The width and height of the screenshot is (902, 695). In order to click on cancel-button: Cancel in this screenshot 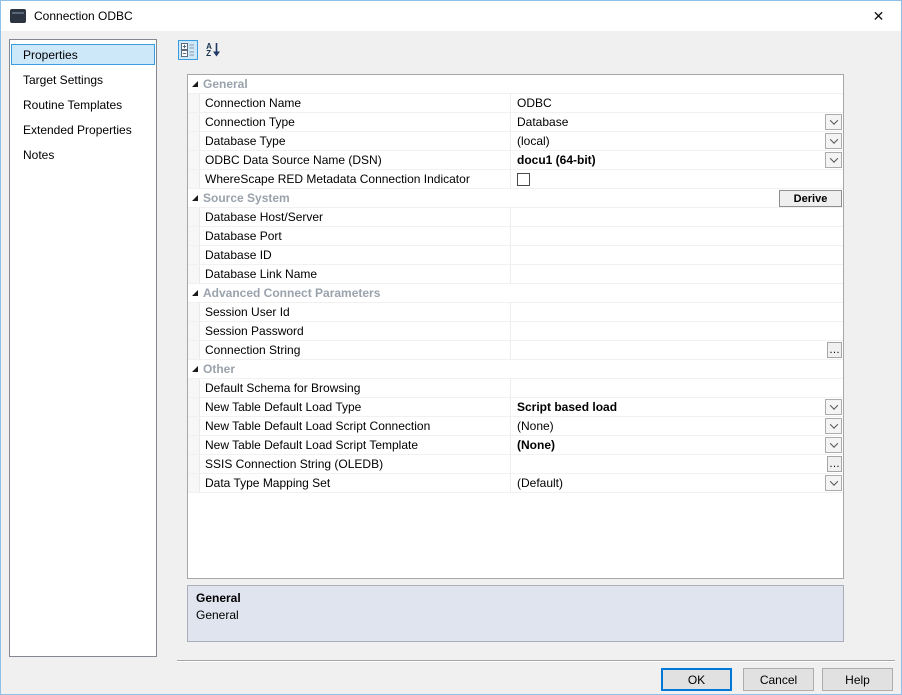, I will do `click(778, 679)`.